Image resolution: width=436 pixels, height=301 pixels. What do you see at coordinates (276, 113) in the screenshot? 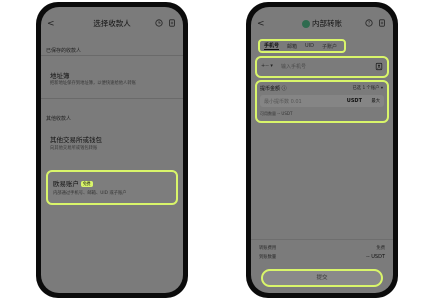
I see `available-balance: 可用数量 -- USDT` at bounding box center [276, 113].